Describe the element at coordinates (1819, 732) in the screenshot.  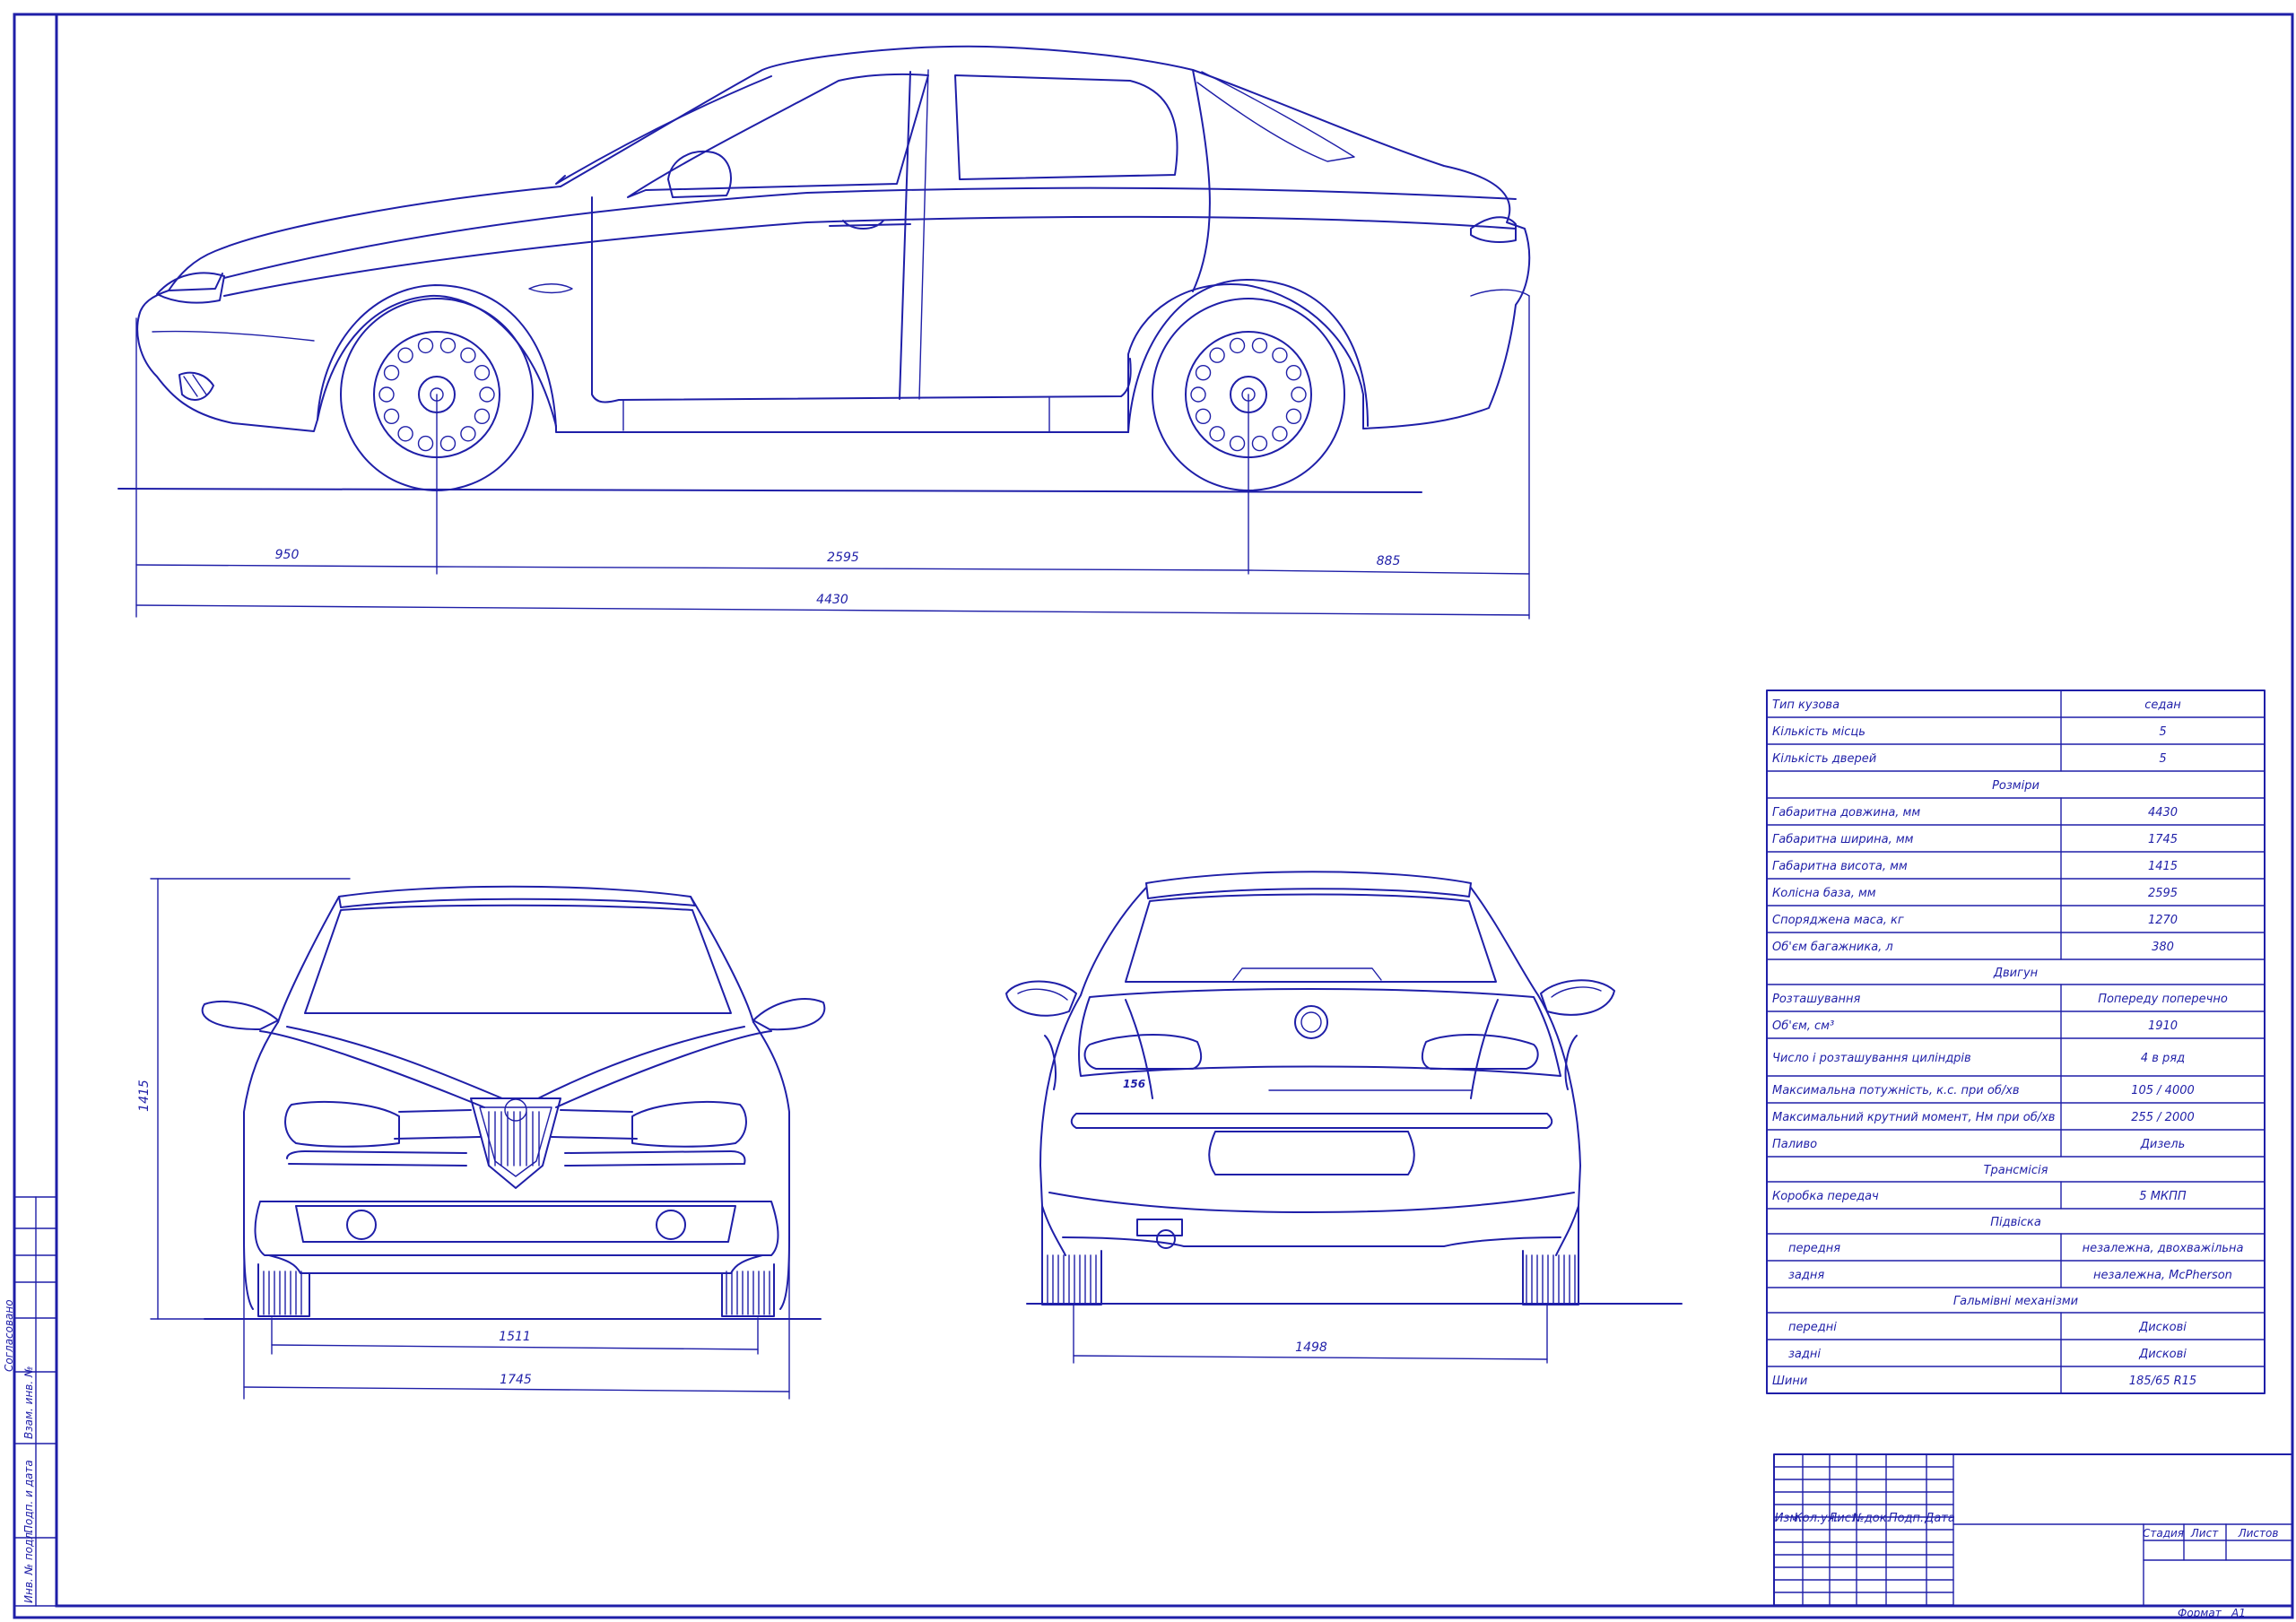
I see `table-cell-label: Кількість місць` at that location.